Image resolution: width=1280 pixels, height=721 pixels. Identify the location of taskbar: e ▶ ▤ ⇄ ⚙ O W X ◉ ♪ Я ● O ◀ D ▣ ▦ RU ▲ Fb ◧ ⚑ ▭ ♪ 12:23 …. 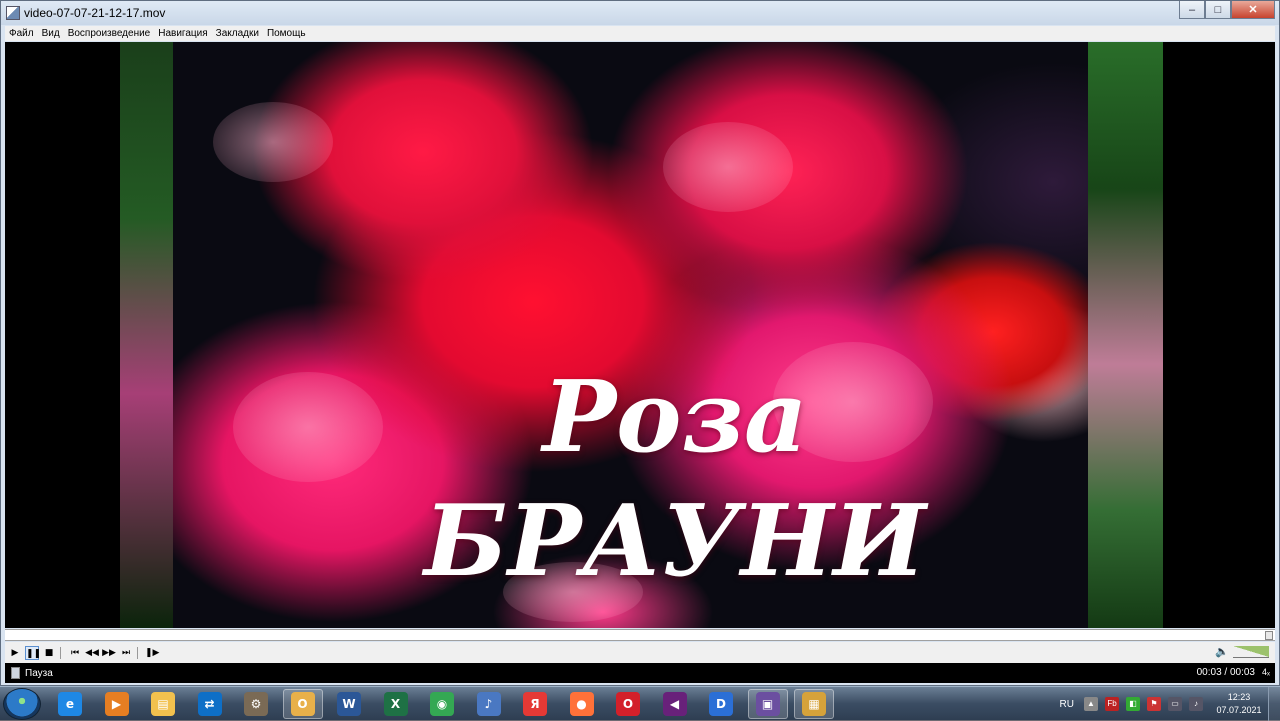
(640, 703).